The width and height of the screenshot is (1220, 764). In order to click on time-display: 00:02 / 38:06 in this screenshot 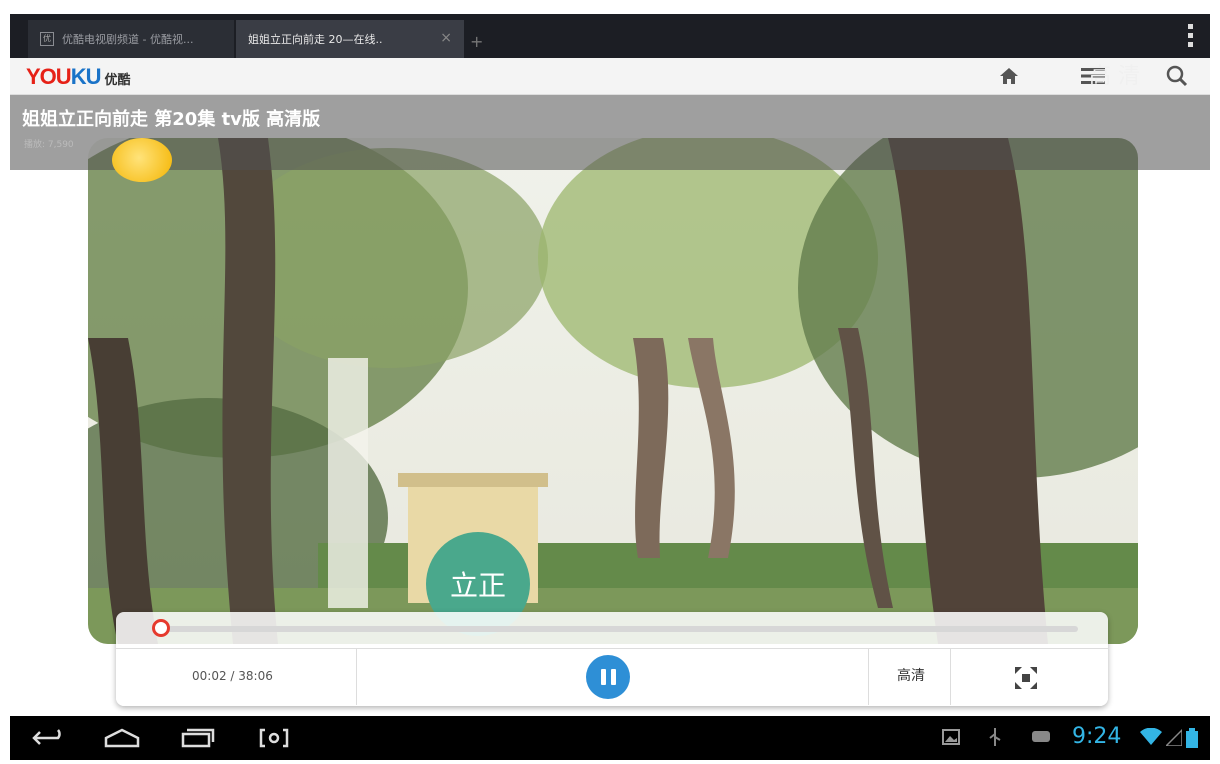, I will do `click(232, 676)`.